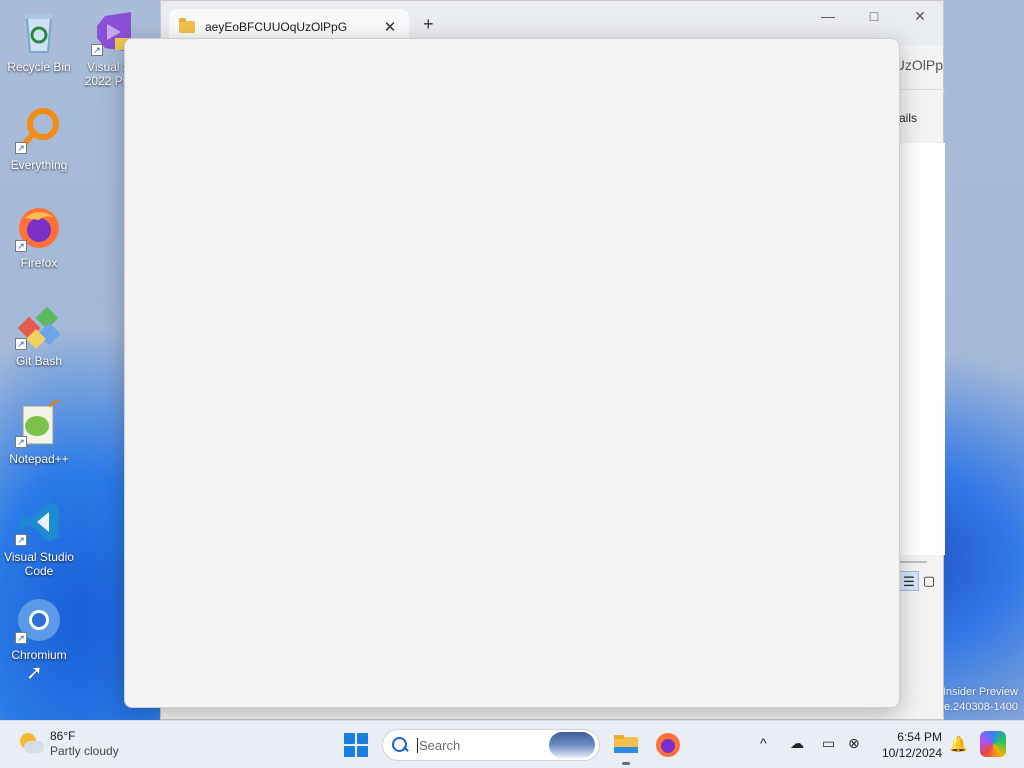  Describe the element at coordinates (39, 361) in the screenshot. I see `desktop-icon-label: Git Bash` at that location.